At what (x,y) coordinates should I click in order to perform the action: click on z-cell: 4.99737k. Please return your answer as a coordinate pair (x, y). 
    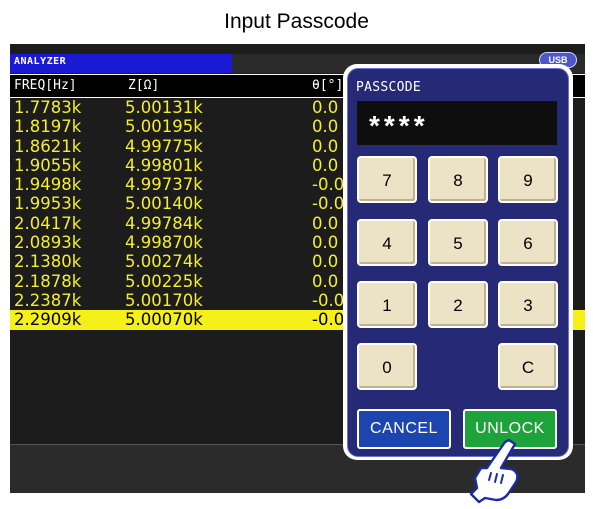
    Looking at the image, I should click on (164, 185).